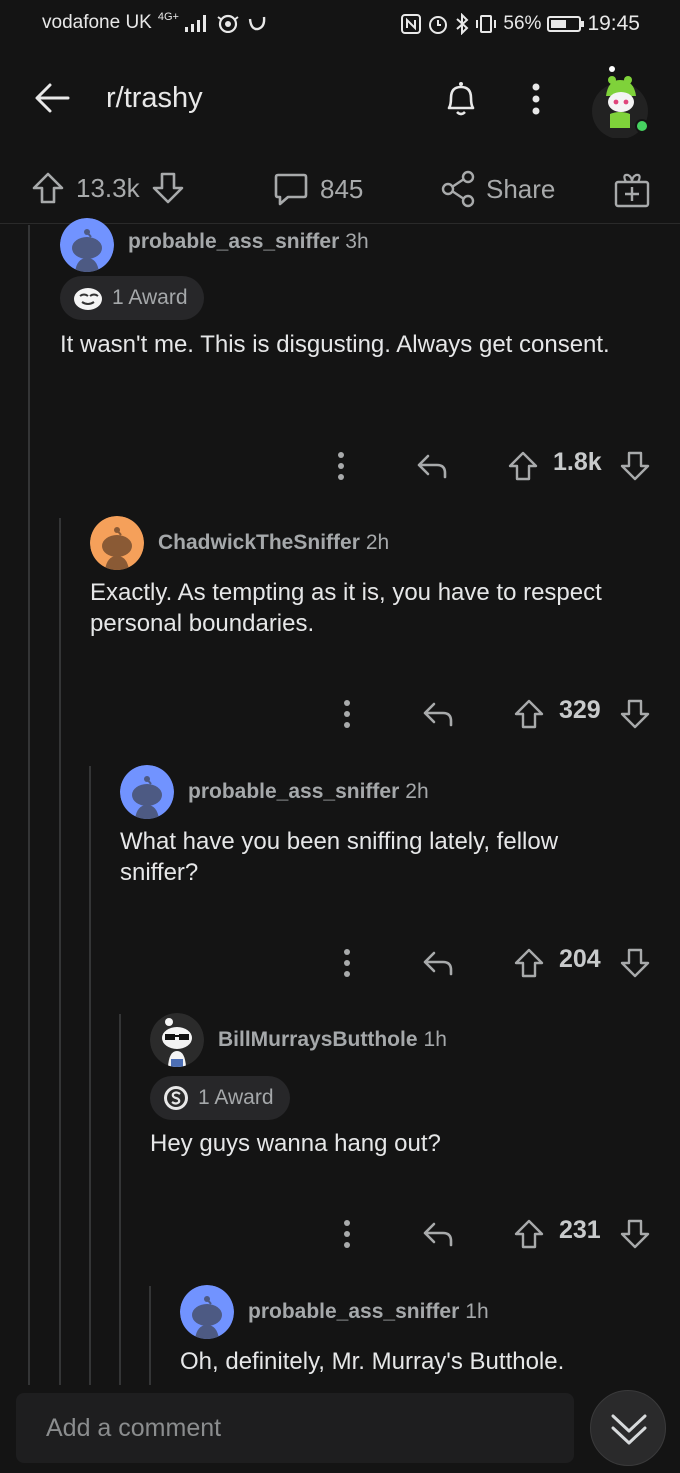 Image resolution: width=680 pixels, height=1473 pixels. Describe the element at coordinates (522, 23) in the screenshot. I see `battery-percent: 56%` at that location.